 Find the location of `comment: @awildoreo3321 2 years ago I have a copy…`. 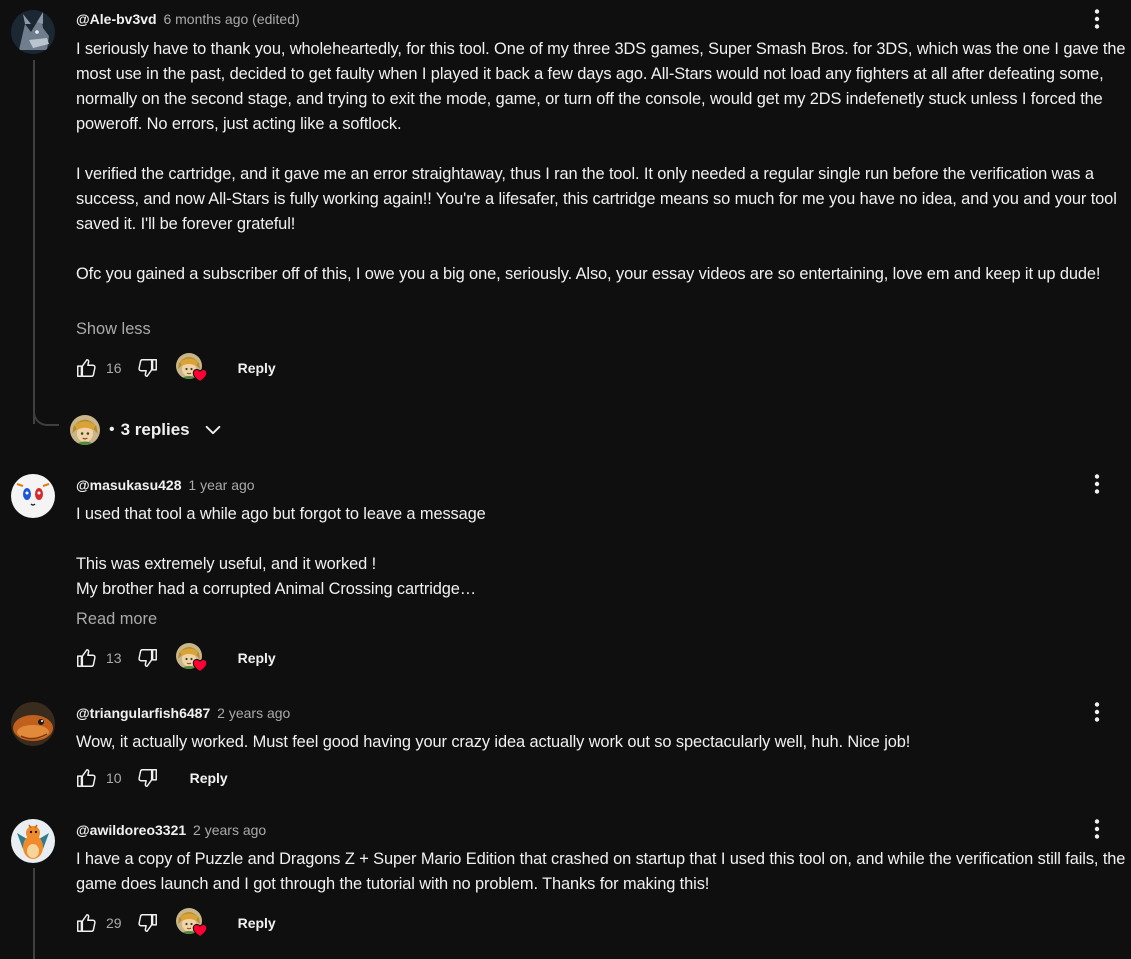

comment: @awildoreo3321 2 years ago I have a copy… is located at coordinates (565, 889).